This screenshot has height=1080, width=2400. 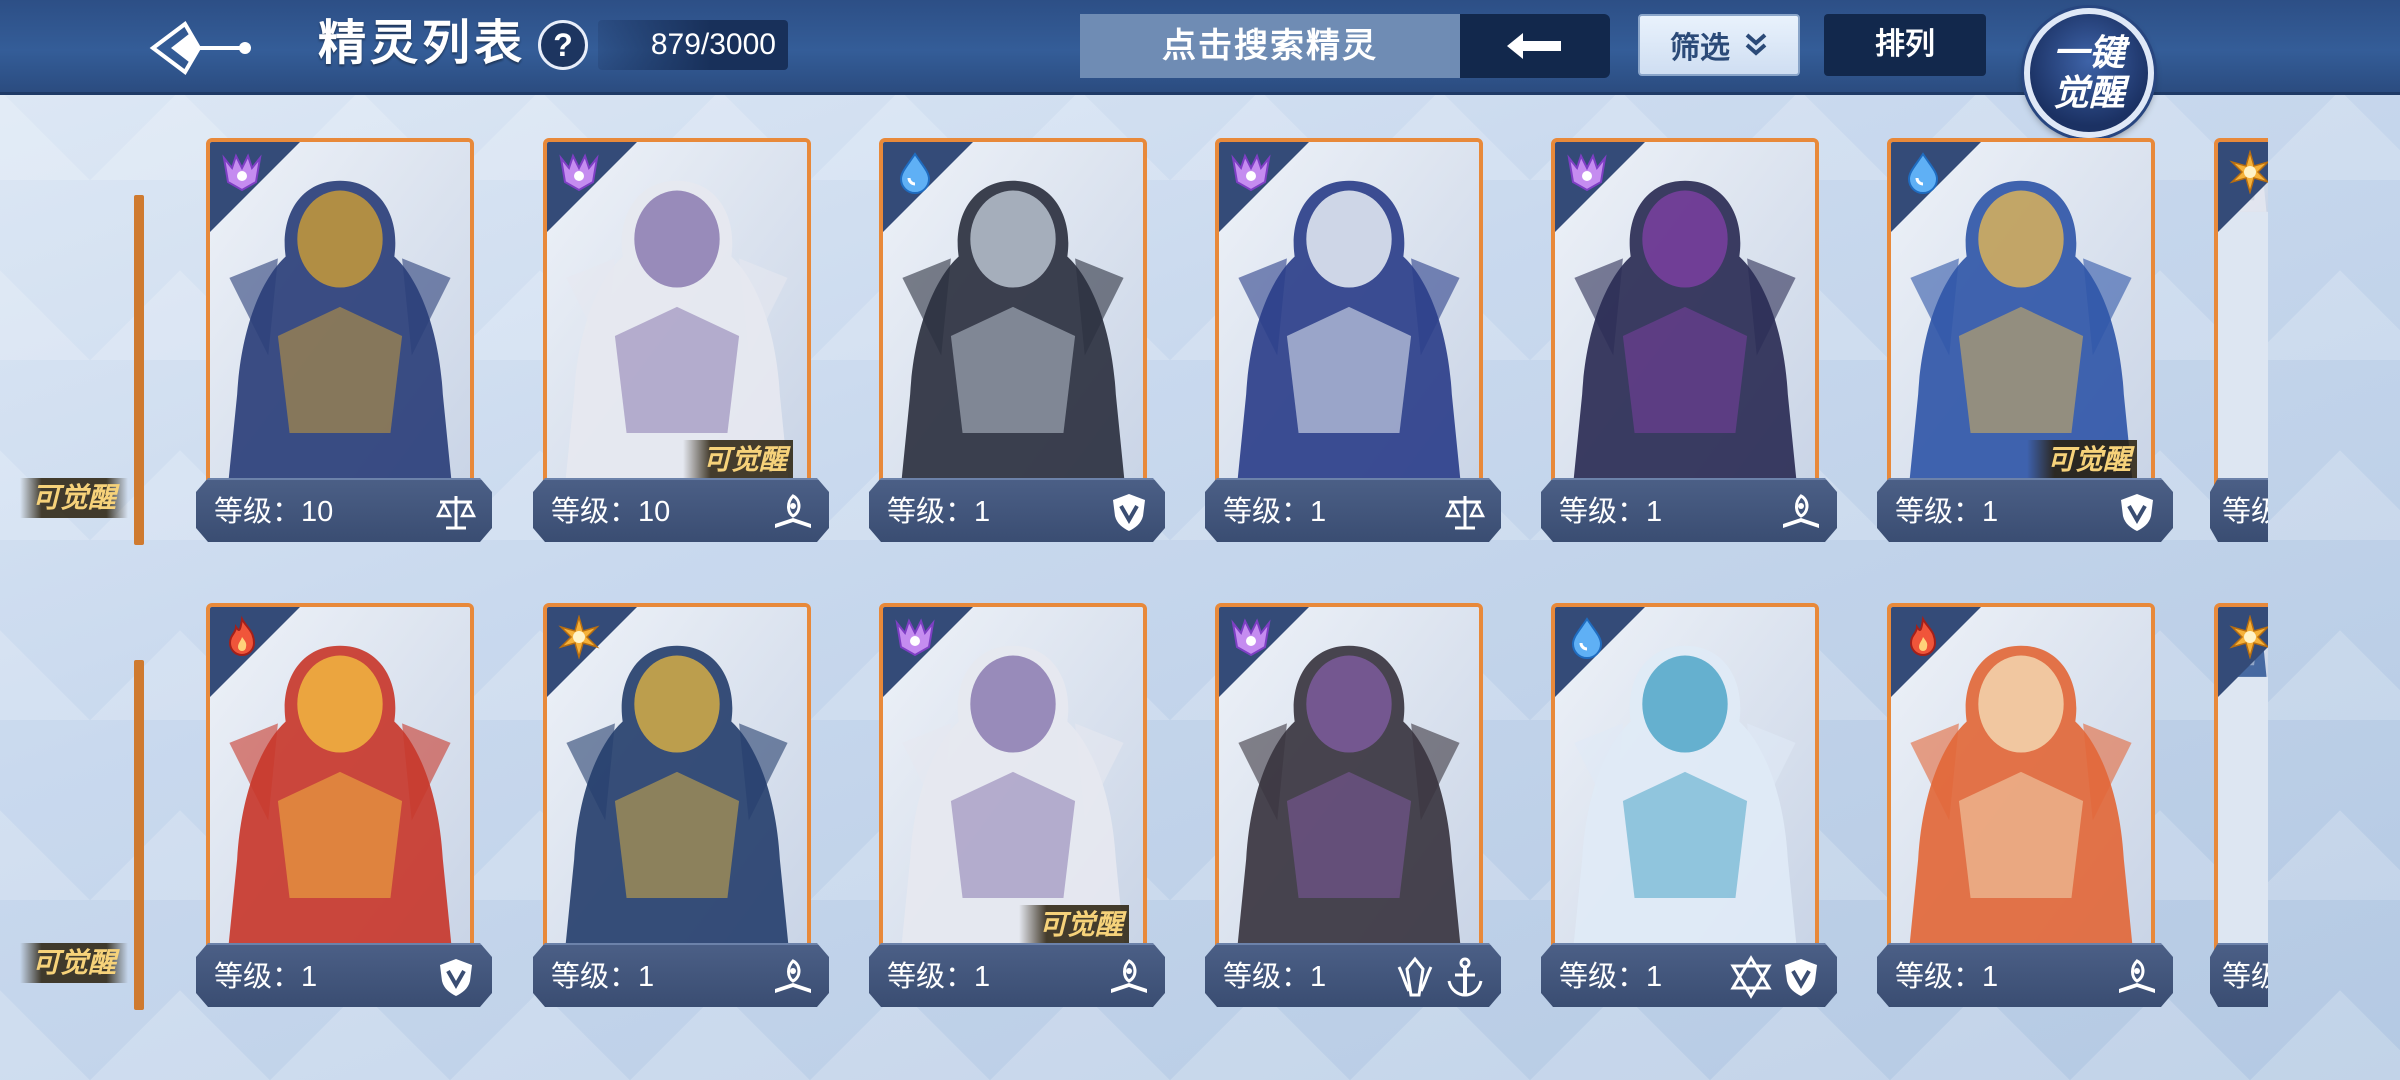 I want to click on search-back-button, so click(x=1535, y=46).